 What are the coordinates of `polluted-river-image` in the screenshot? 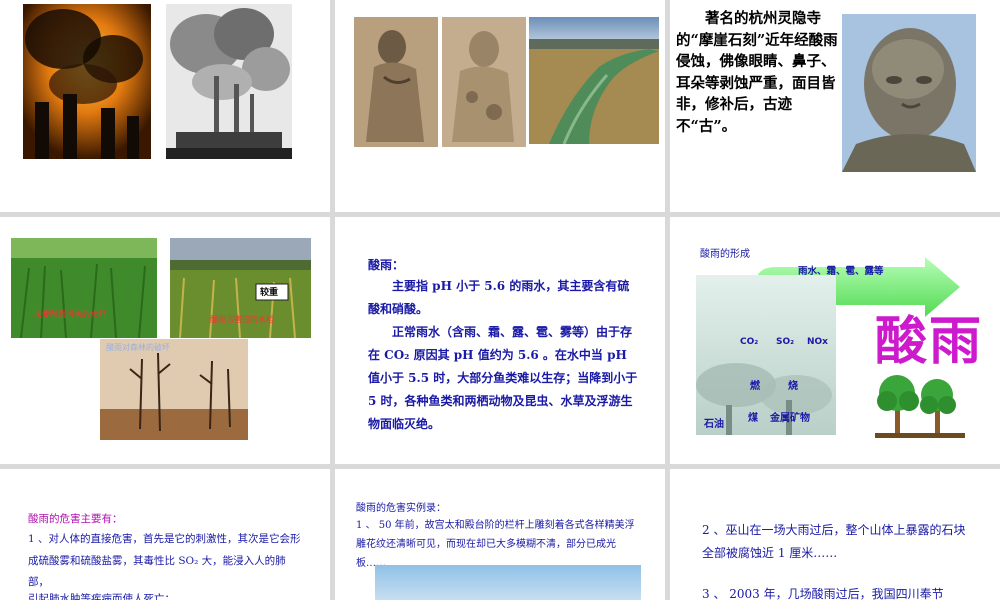 It's located at (594, 80).